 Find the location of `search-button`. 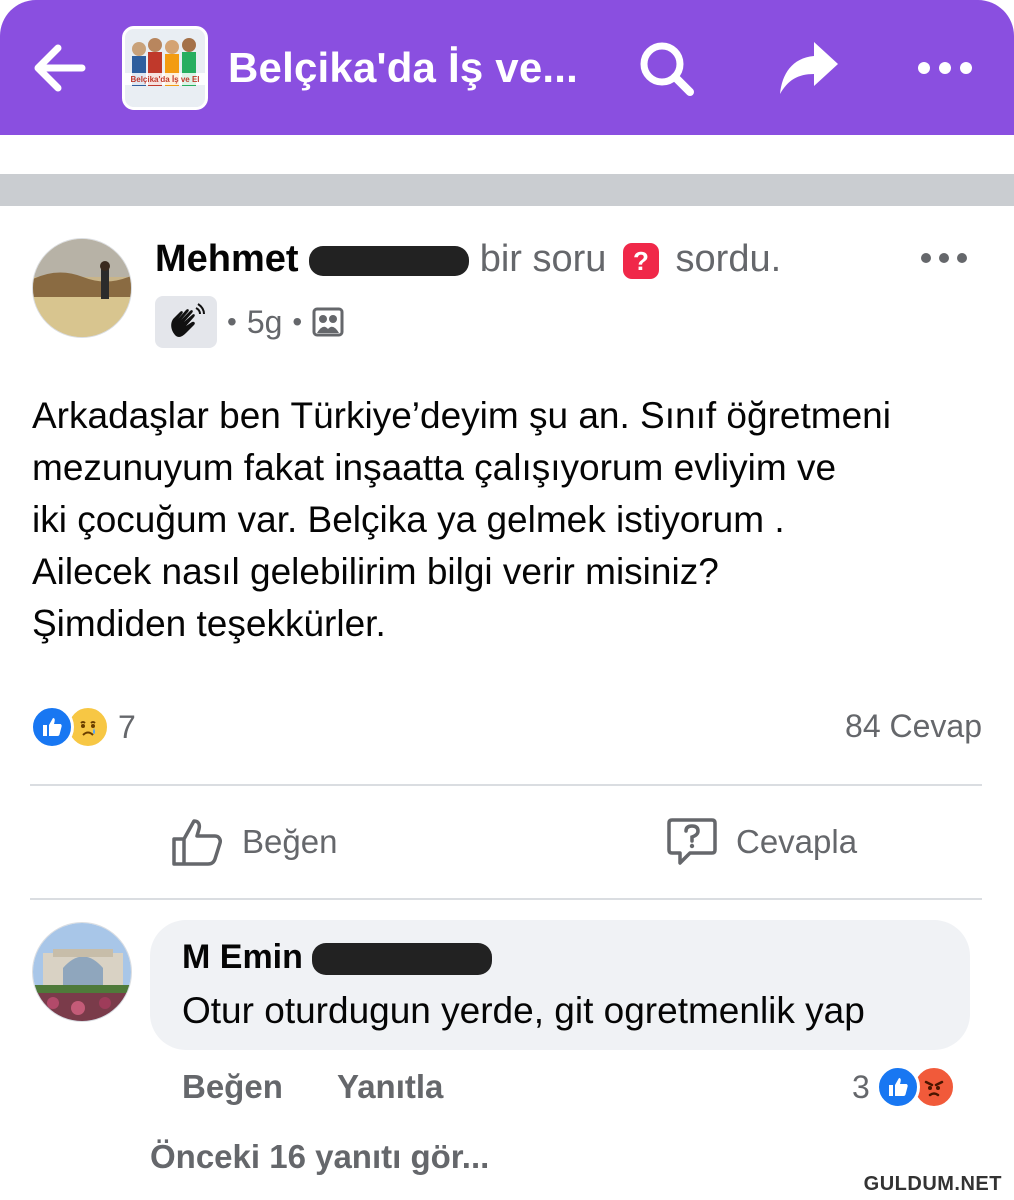

search-button is located at coordinates (667, 69).